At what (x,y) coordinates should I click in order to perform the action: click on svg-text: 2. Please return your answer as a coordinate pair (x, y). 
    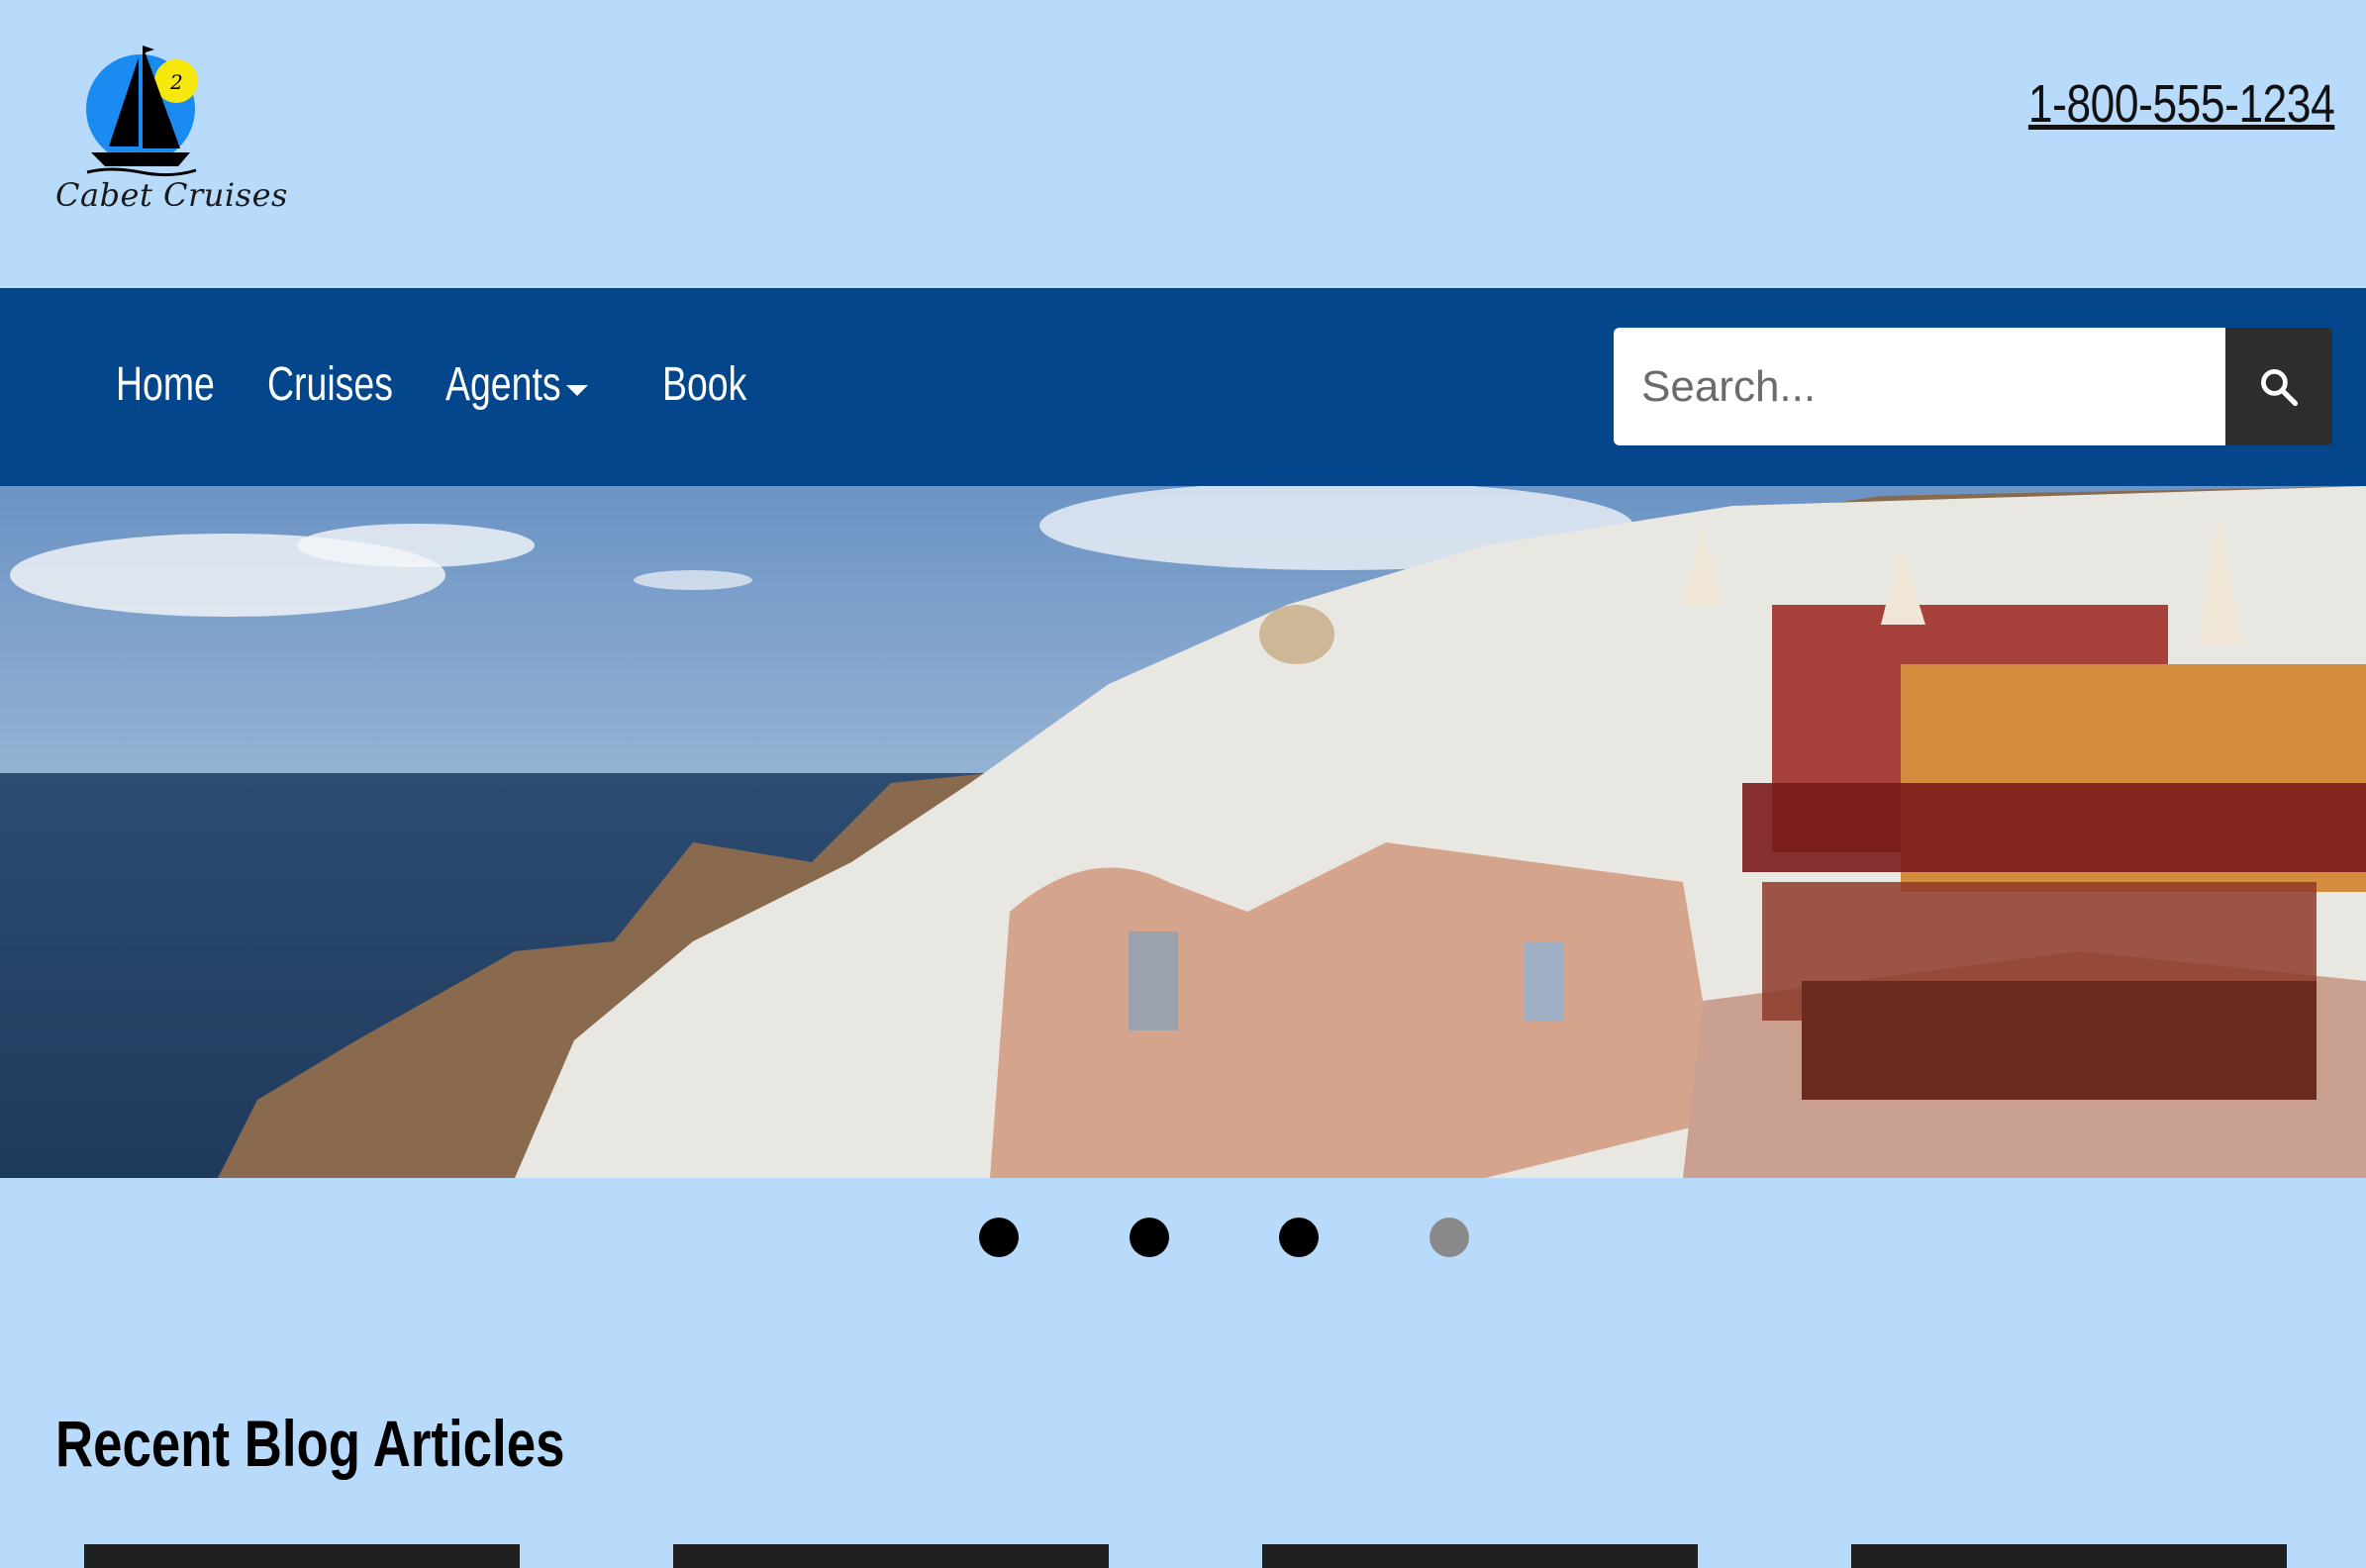
    Looking at the image, I should click on (176, 82).